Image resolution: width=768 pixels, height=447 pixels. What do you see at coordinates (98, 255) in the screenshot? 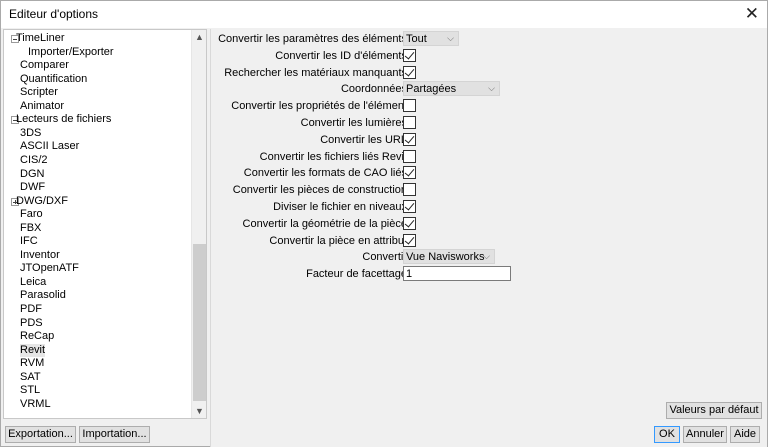
I see `tree-item: Inventor` at bounding box center [98, 255].